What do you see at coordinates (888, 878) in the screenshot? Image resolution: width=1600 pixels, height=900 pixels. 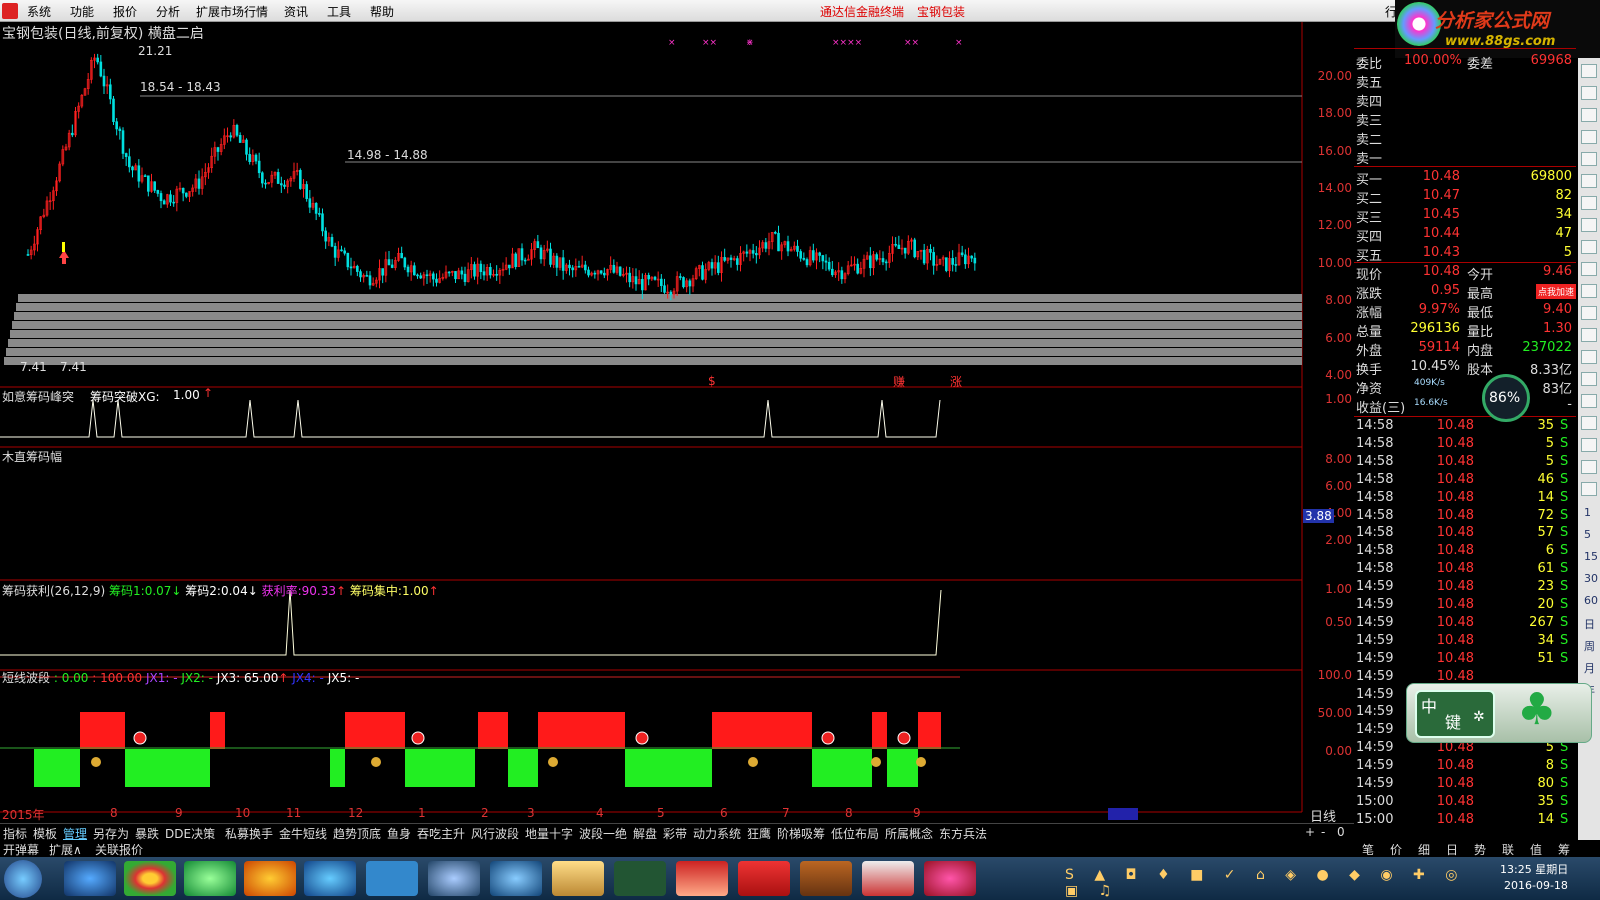 I see `doc-icon` at bounding box center [888, 878].